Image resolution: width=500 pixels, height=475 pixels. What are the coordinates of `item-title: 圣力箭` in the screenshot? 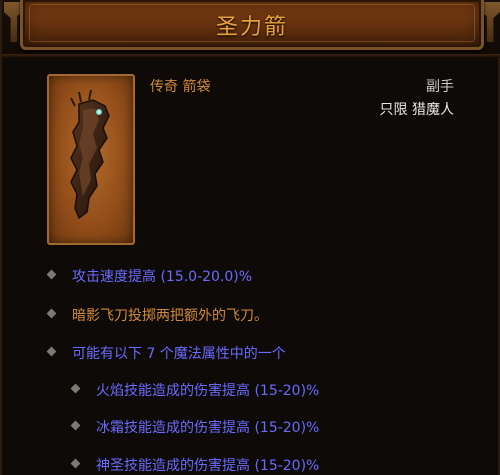 It's located at (251, 27).